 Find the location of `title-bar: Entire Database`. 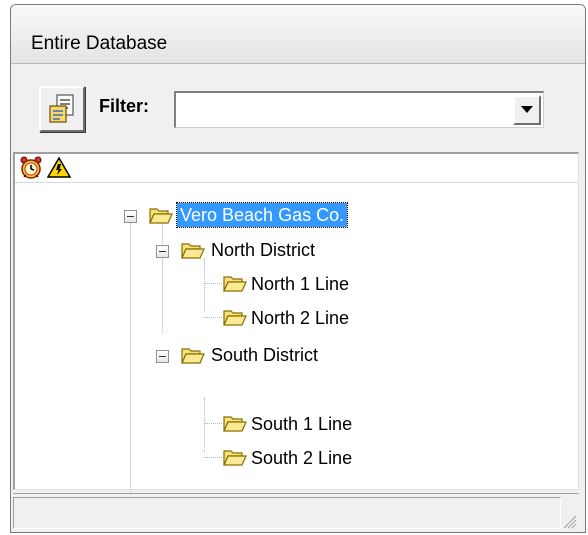

title-bar: Entire Database is located at coordinates (298, 34).